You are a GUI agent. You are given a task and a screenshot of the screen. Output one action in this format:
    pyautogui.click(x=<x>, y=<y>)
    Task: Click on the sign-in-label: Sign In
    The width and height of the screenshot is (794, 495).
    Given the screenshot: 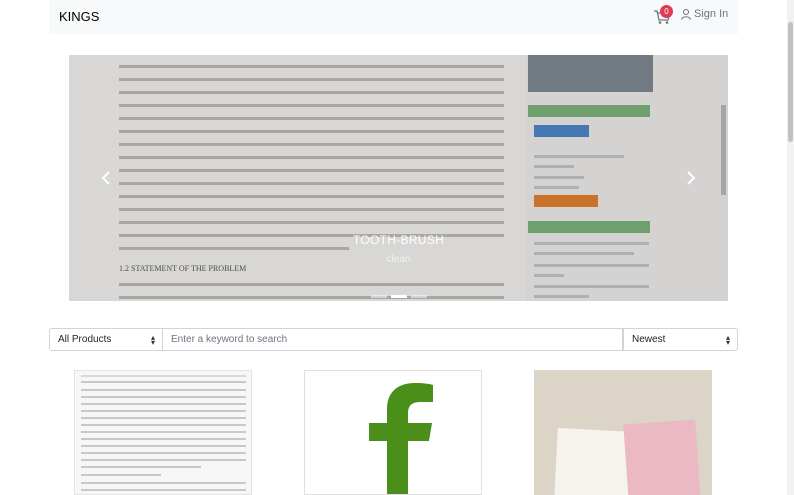 What is the action you would take?
    pyautogui.click(x=711, y=14)
    